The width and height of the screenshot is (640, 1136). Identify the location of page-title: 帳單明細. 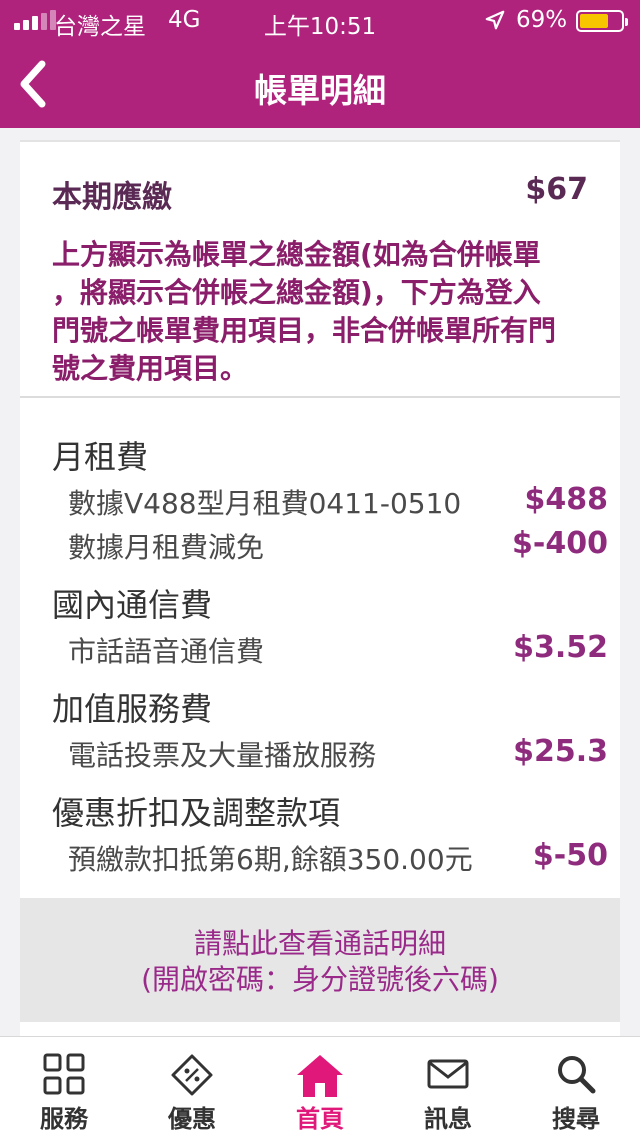
(320, 90).